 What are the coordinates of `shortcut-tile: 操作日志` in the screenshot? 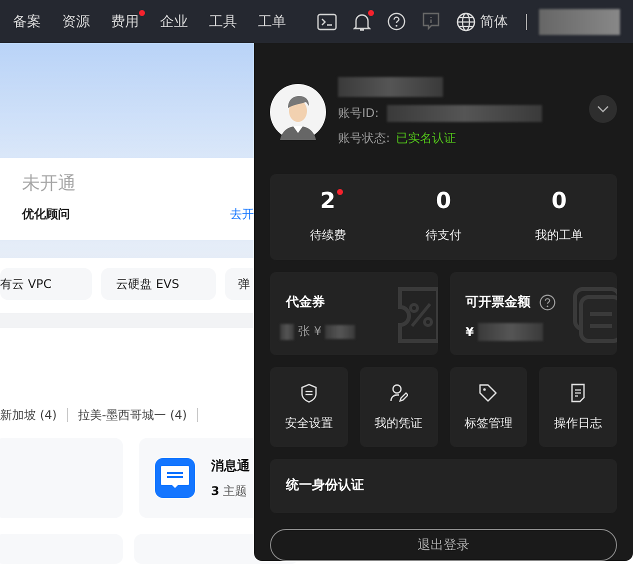 It's located at (578, 407).